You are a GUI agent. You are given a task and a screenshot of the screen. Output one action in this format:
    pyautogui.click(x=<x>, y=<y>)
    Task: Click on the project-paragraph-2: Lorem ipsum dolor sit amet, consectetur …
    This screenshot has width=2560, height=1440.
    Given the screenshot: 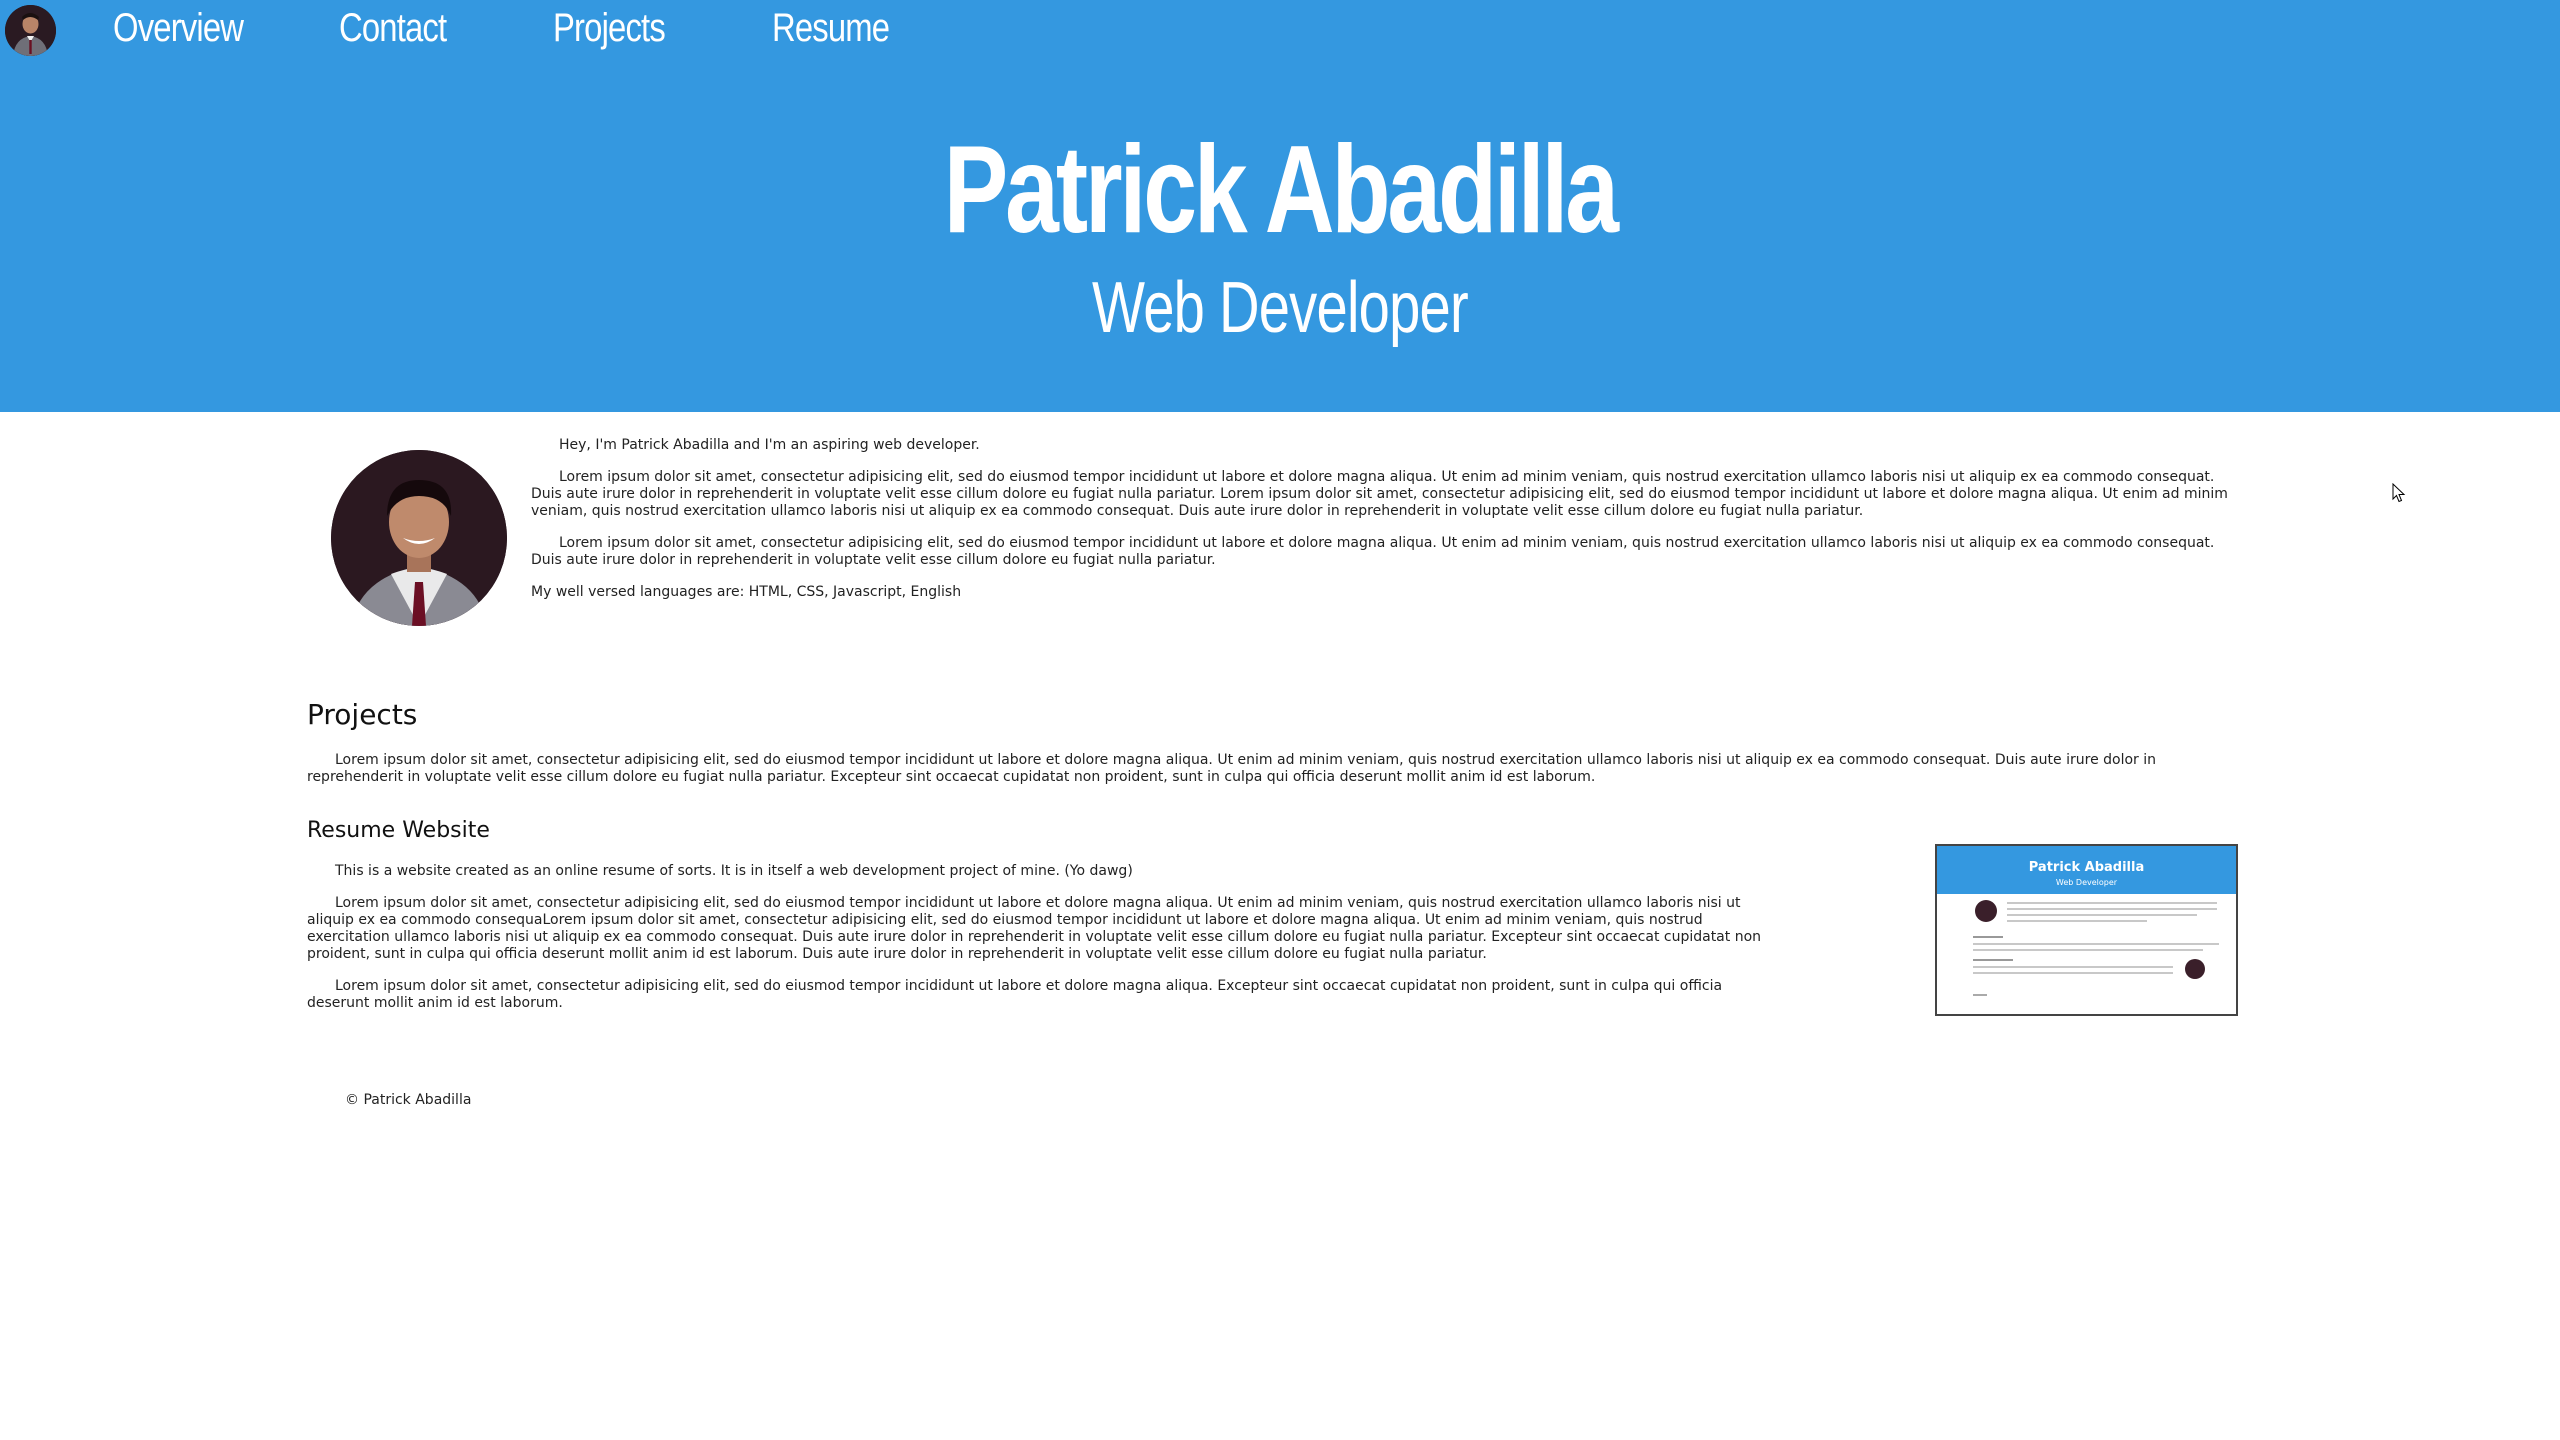 What is the action you would take?
    pyautogui.click(x=1034, y=928)
    